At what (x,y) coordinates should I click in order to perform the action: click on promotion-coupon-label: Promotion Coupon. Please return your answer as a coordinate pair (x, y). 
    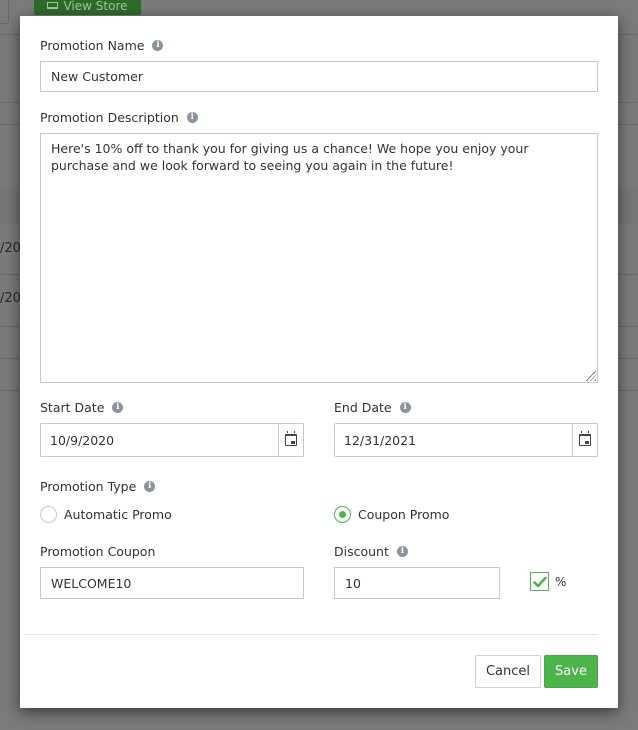
    Looking at the image, I should click on (97, 551).